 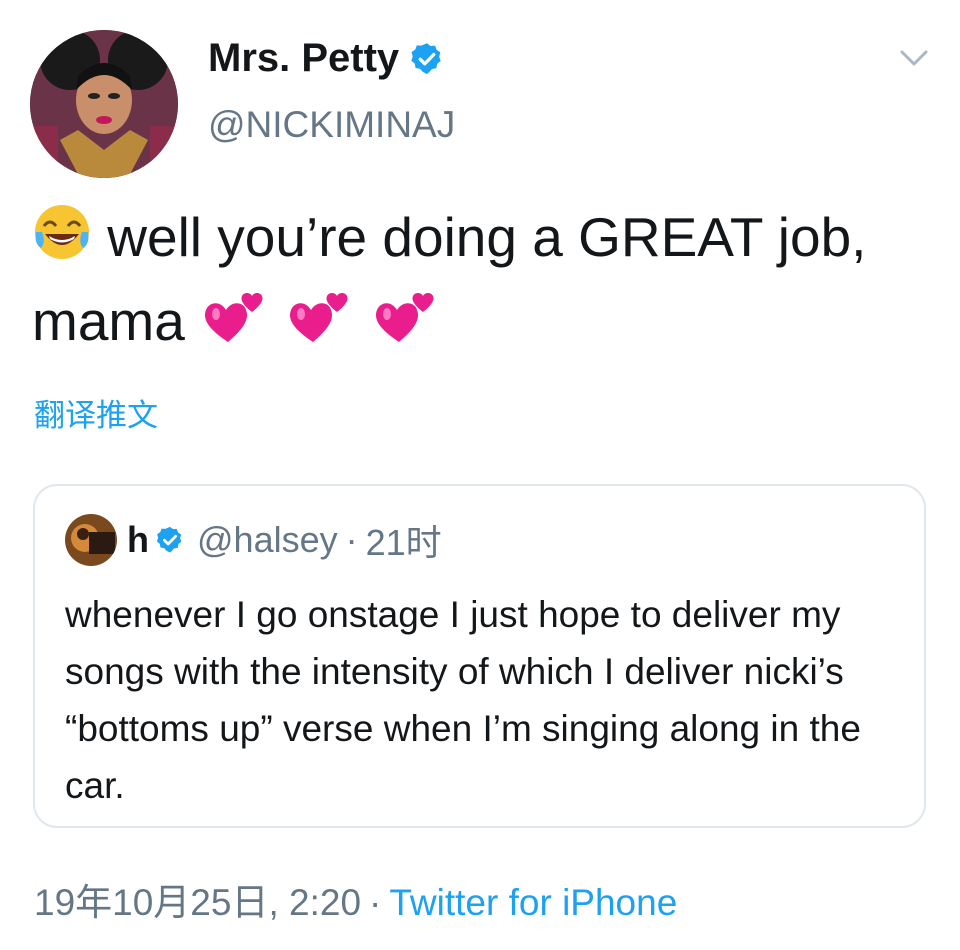 I want to click on quoted-author-avatar, so click(x=91, y=540).